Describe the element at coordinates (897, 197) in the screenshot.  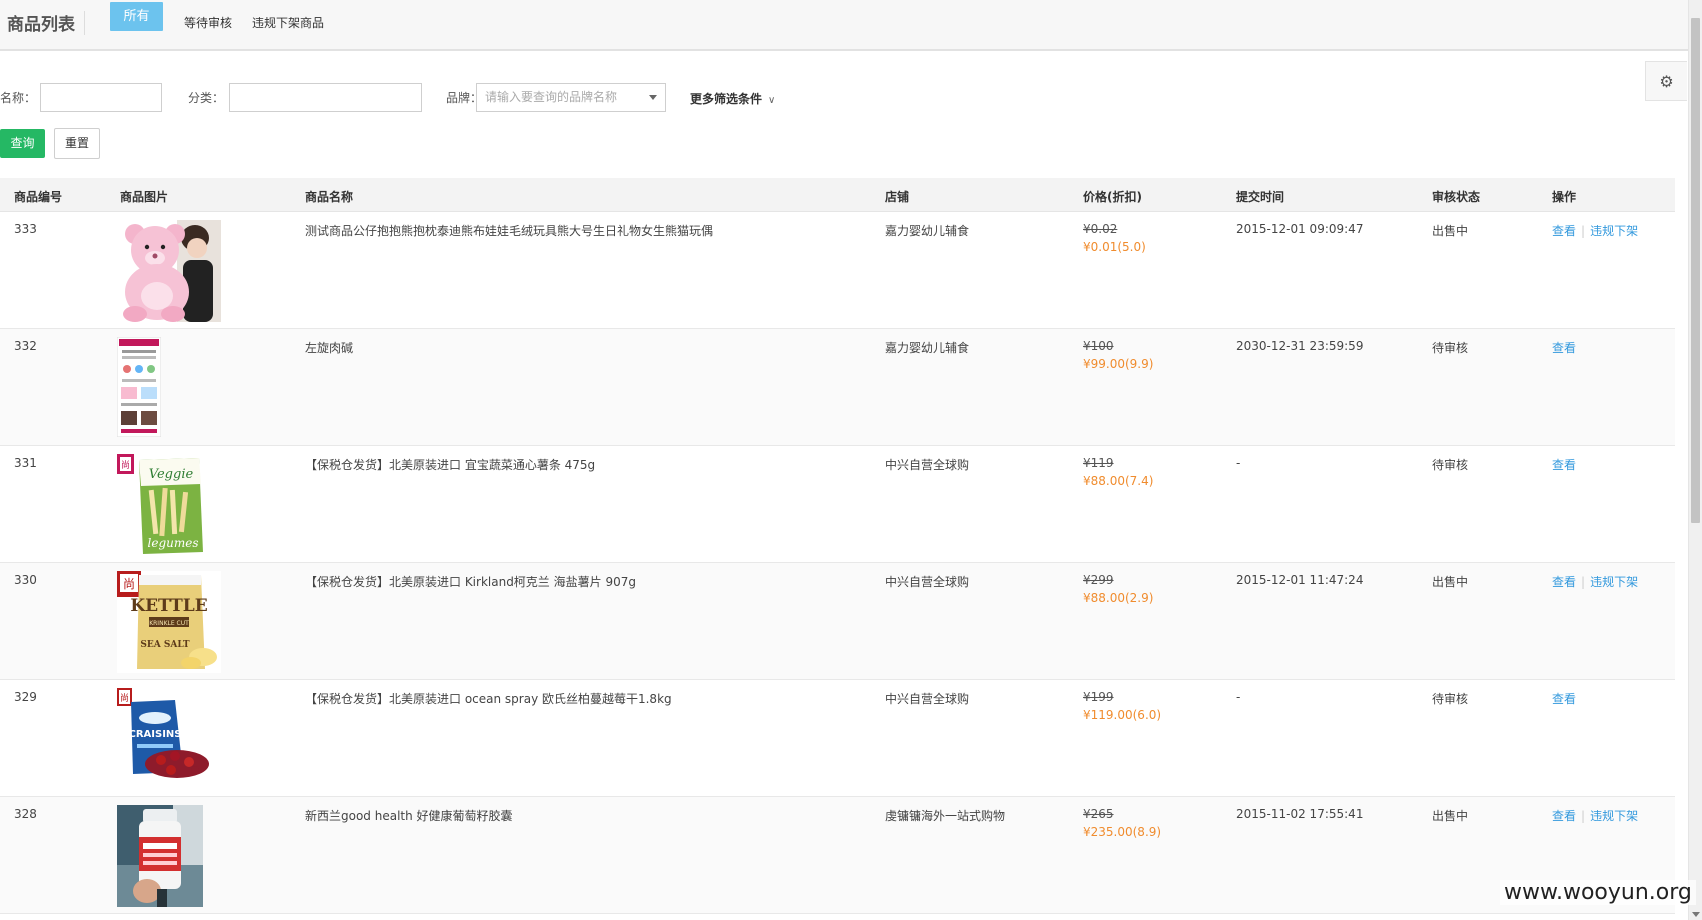
I see `col-header-shop: 店铺` at that location.